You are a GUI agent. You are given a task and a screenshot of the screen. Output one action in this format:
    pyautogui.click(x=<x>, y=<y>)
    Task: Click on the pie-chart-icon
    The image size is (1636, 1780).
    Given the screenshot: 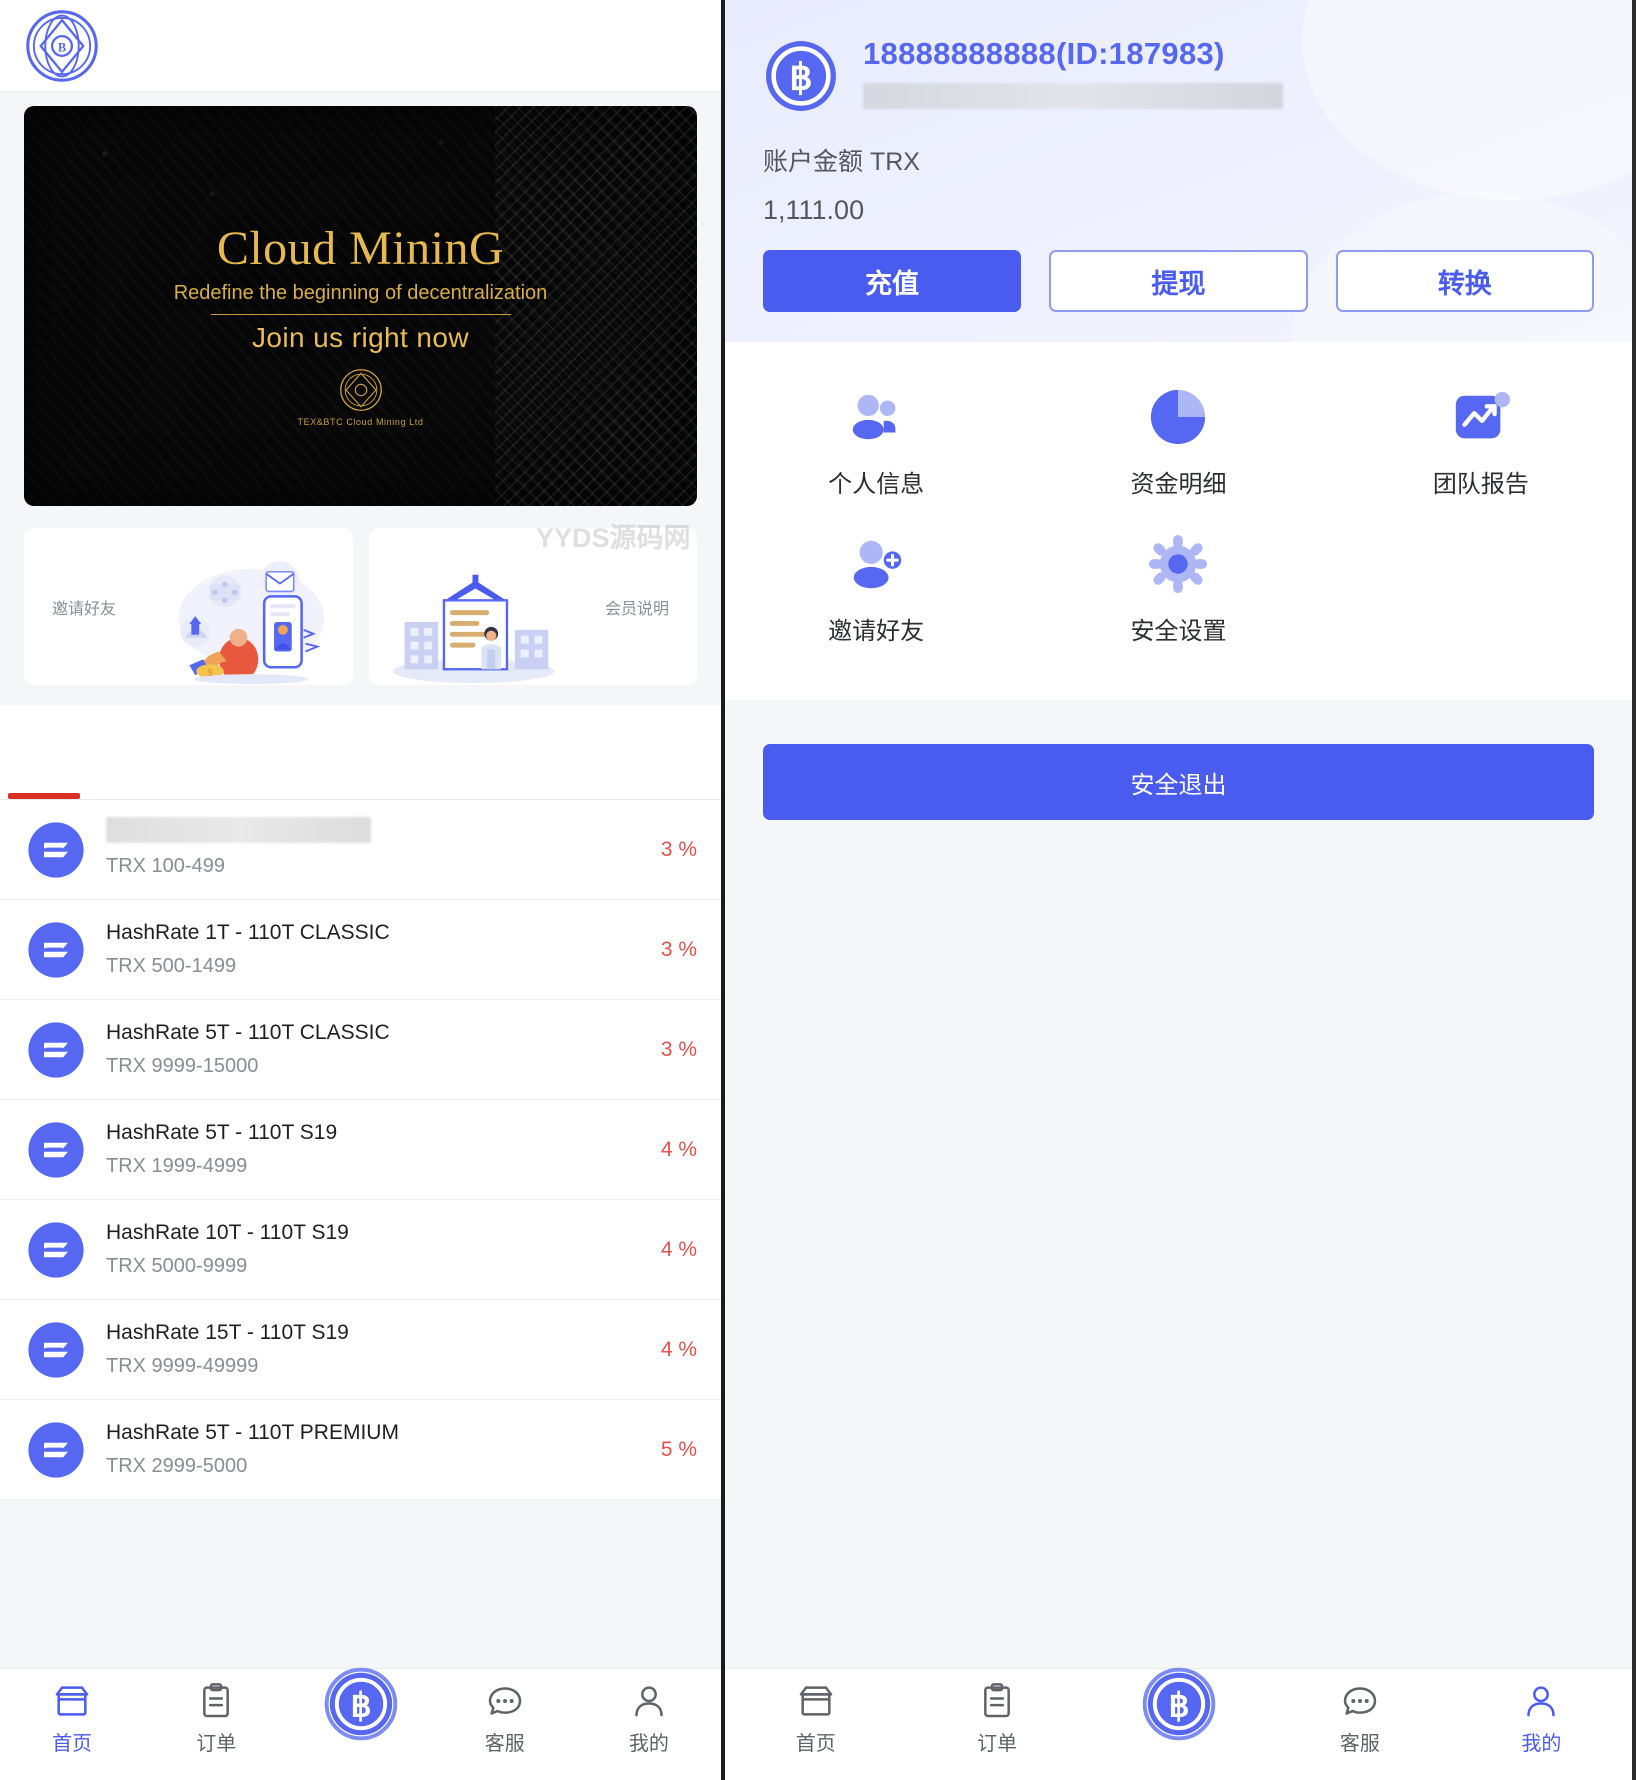 What is the action you would take?
    pyautogui.click(x=1178, y=417)
    